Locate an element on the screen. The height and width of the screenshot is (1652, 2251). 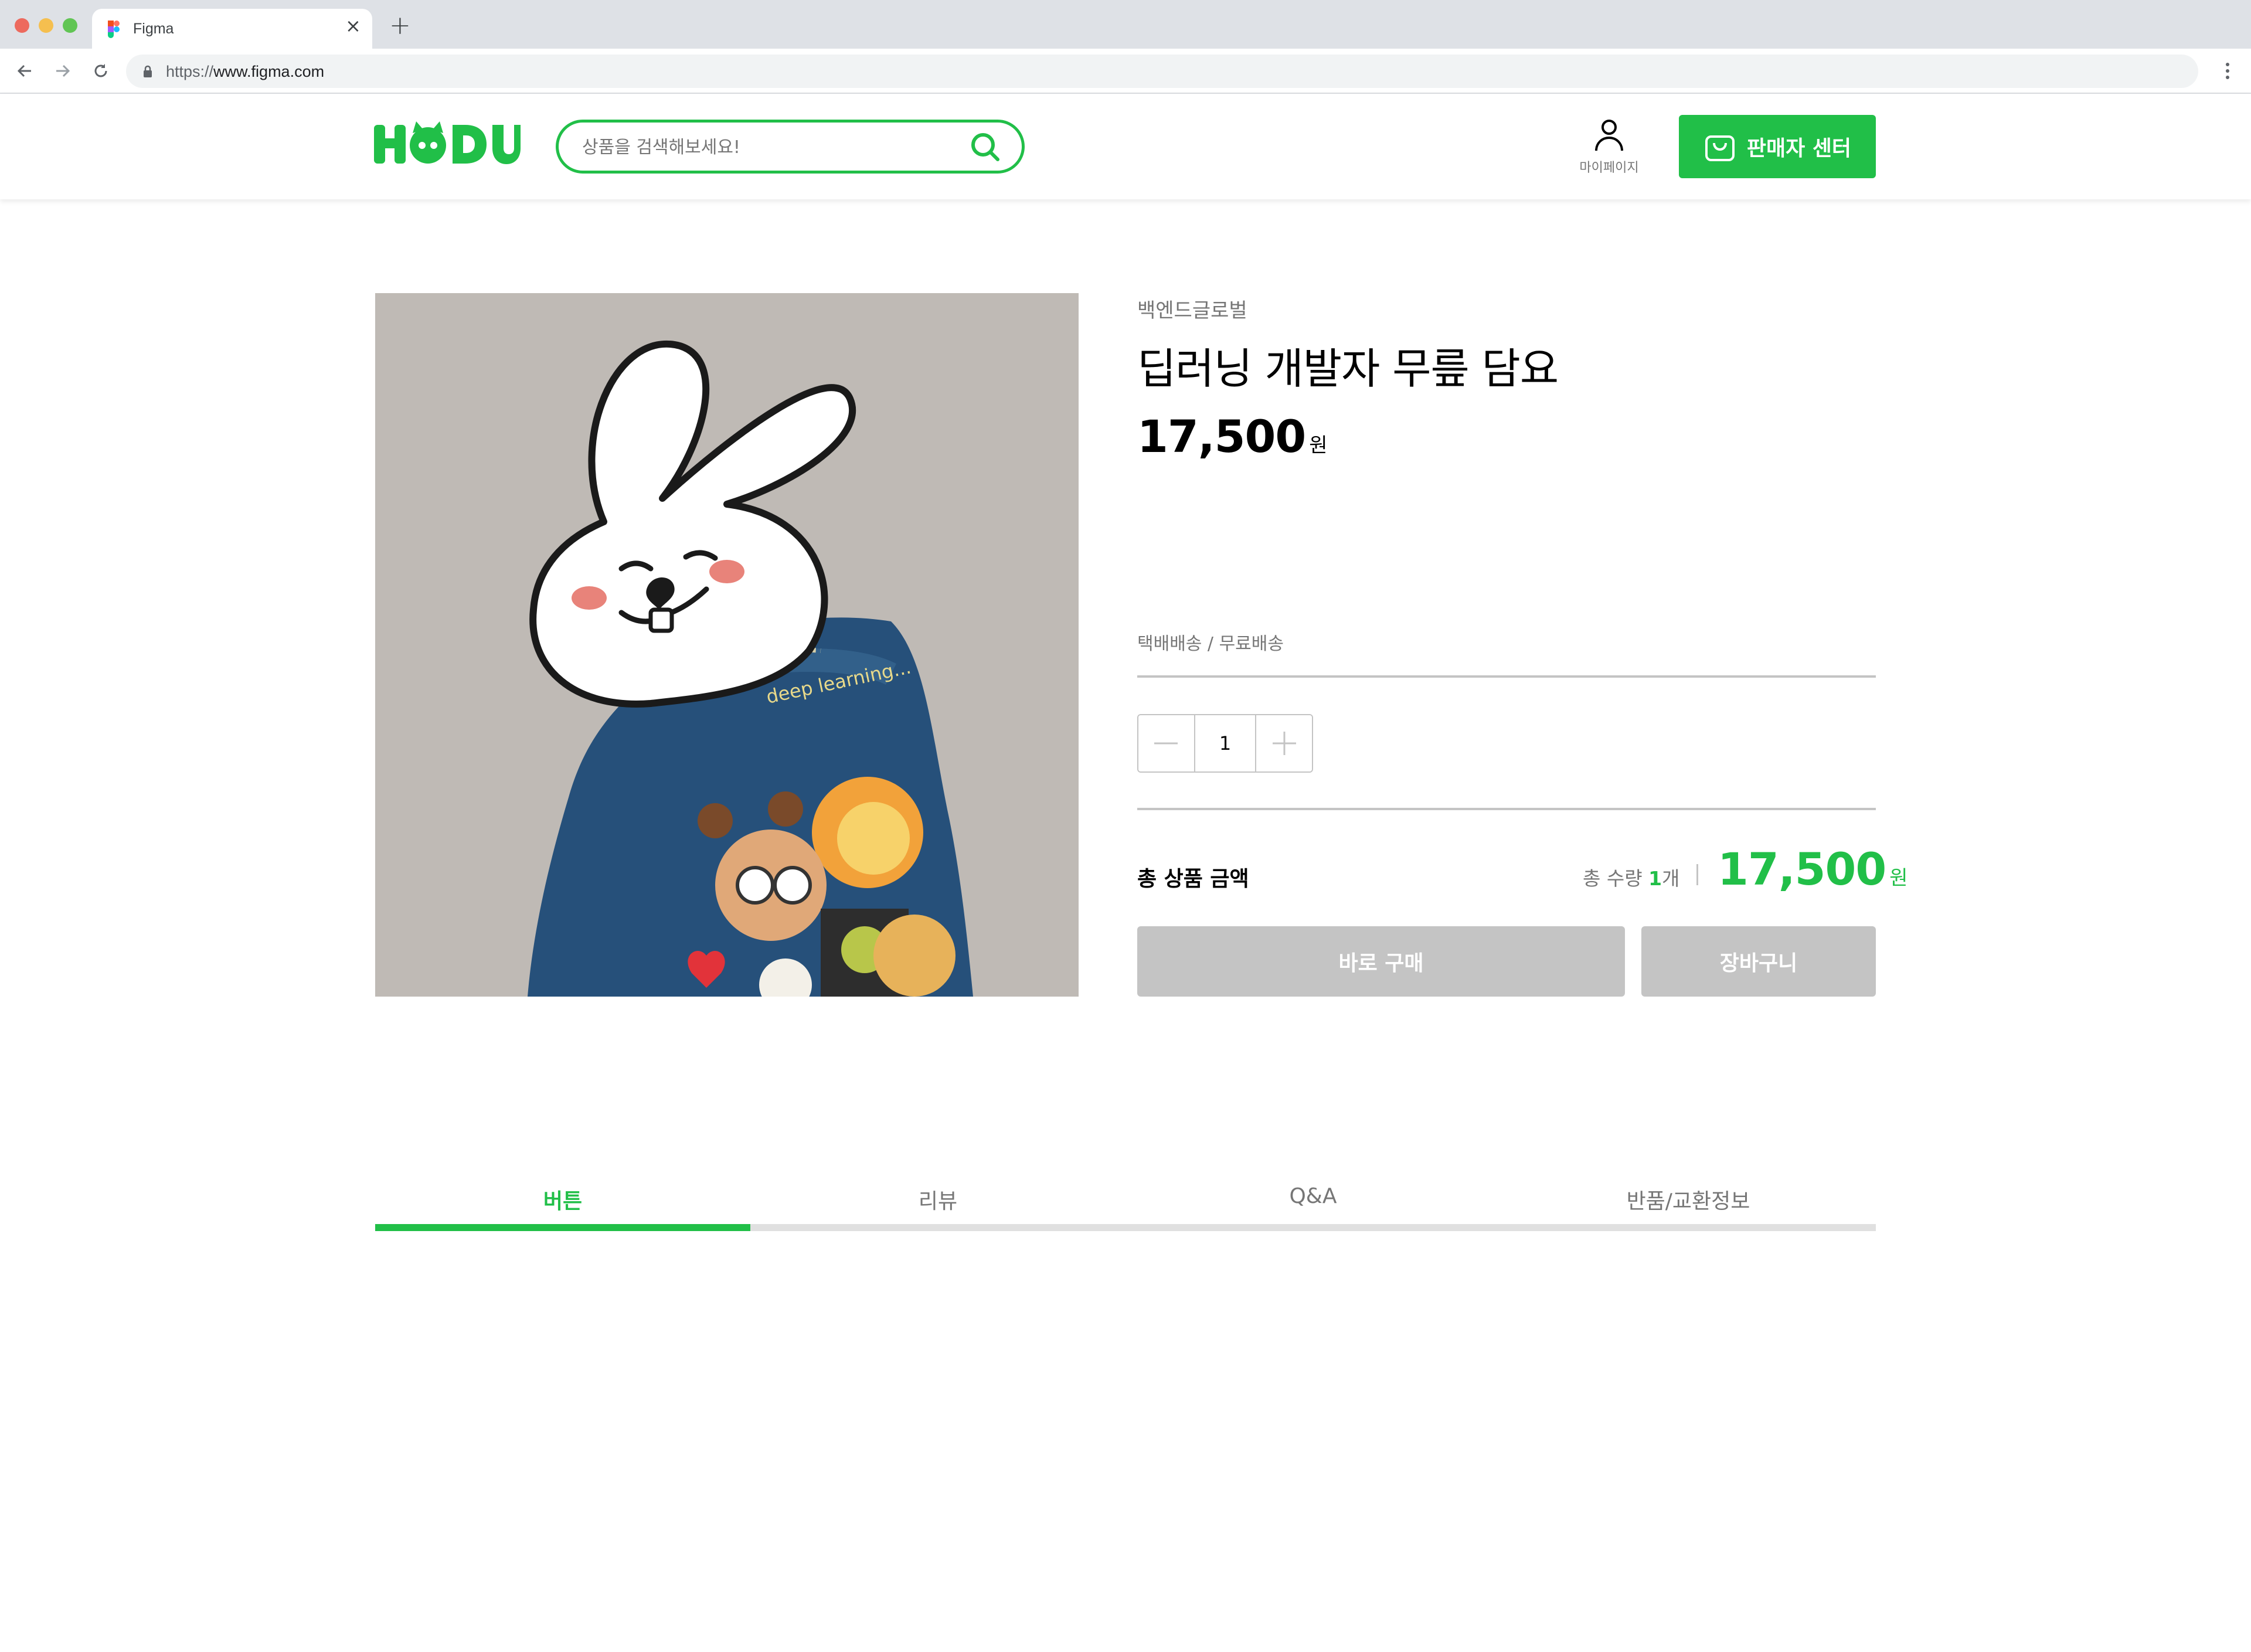
url-text: https://www.figma.com is located at coordinates (246, 71).